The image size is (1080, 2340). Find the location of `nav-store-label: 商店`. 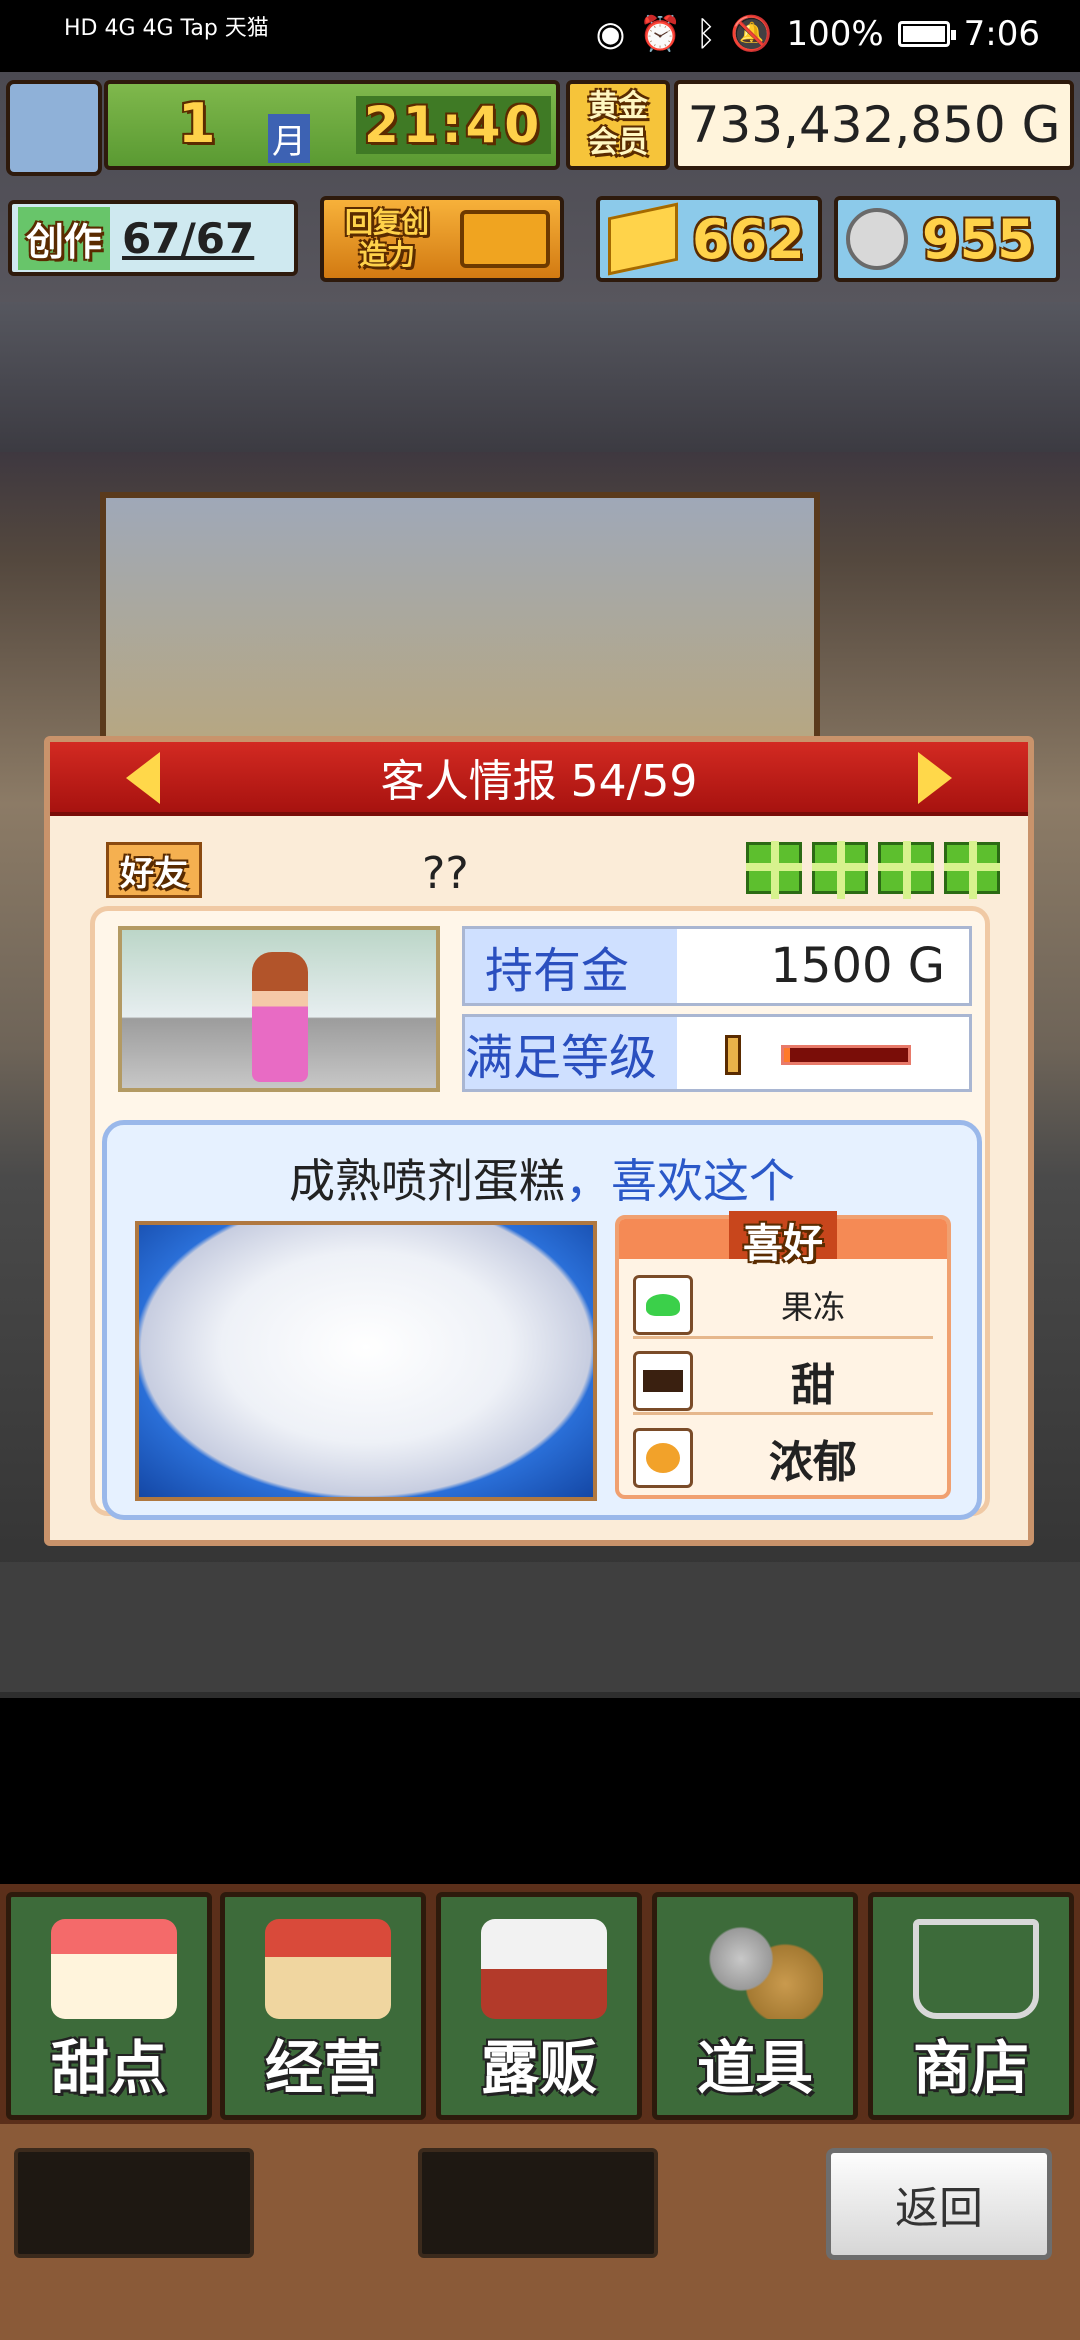

nav-store-label: 商店 is located at coordinates (970, 2068).